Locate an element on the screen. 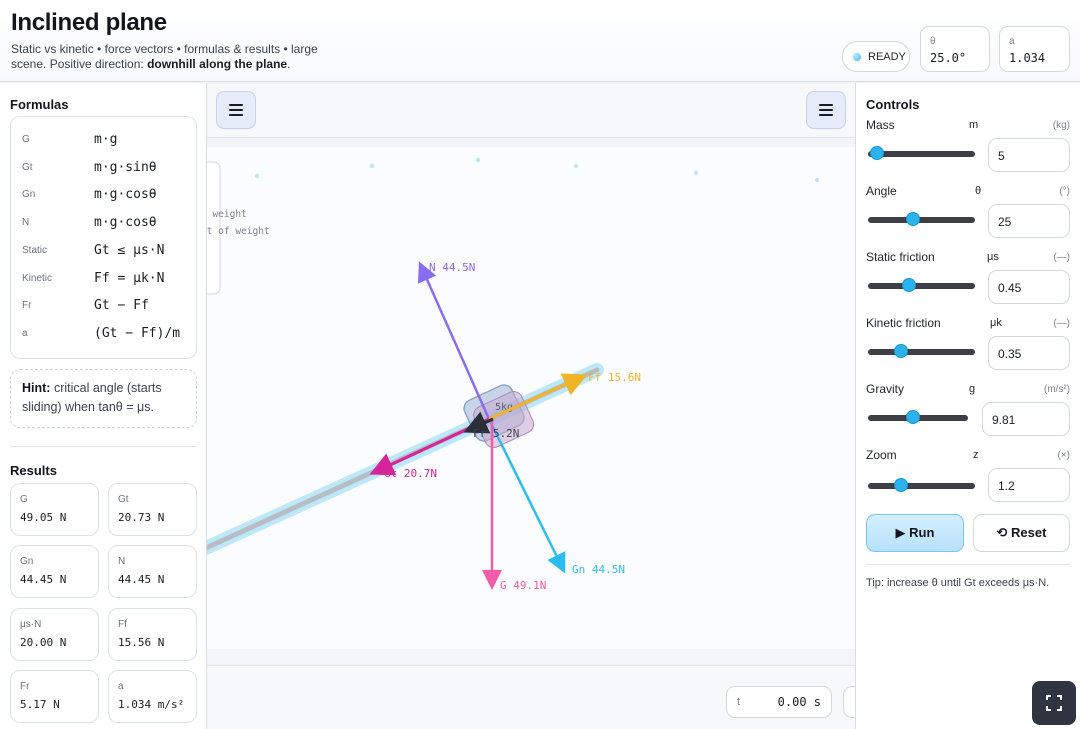 This screenshot has width=1080, height=729. formula-row: Gt m·g·sinθ is located at coordinates (89, 167).